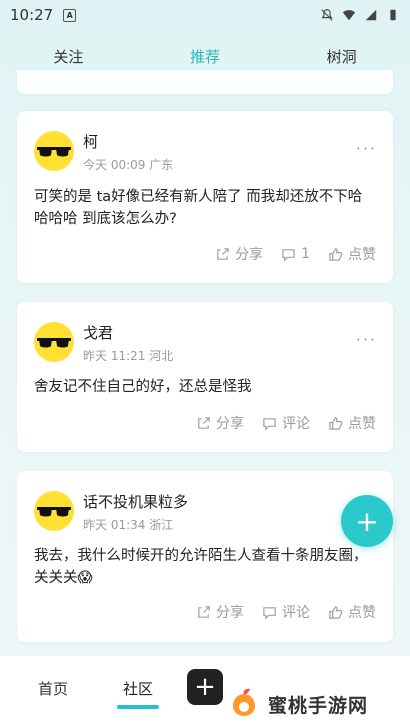 The height and width of the screenshot is (728, 410). I want to click on watermark: 蜜桃手游网, so click(315, 704).